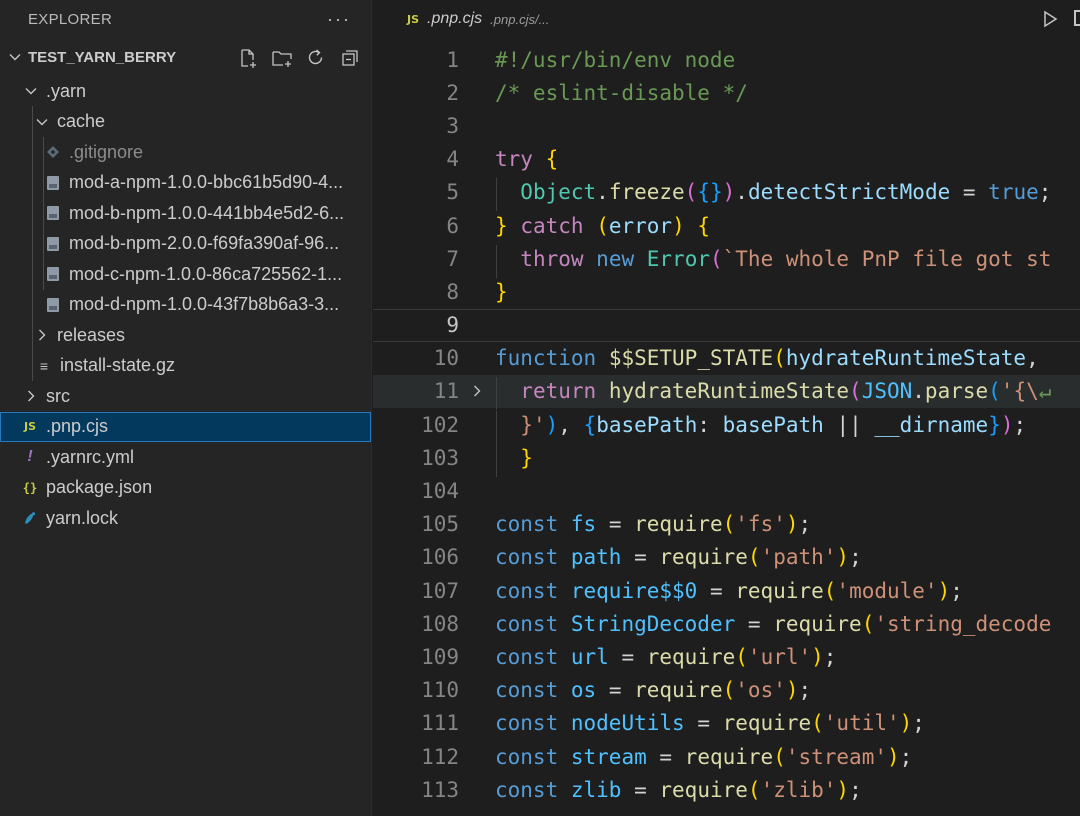 The image size is (1080, 816). I want to click on refresh-icon, so click(316, 58).